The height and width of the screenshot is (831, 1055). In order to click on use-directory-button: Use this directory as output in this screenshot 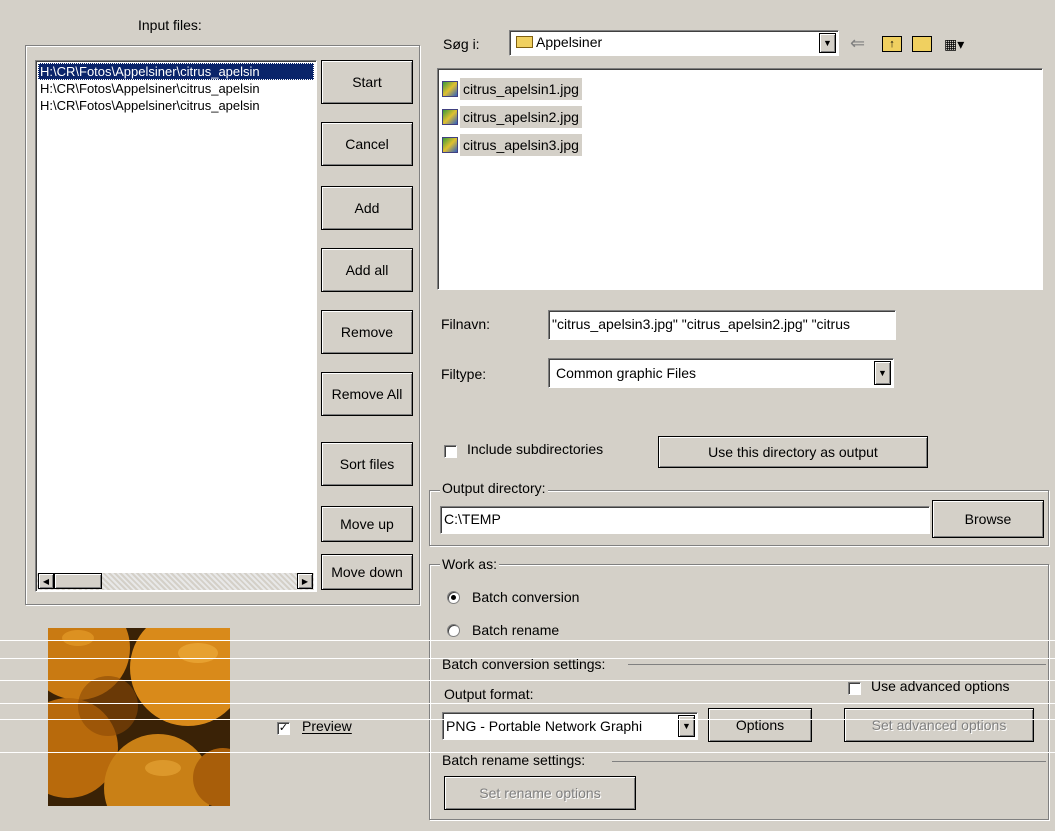, I will do `click(793, 452)`.